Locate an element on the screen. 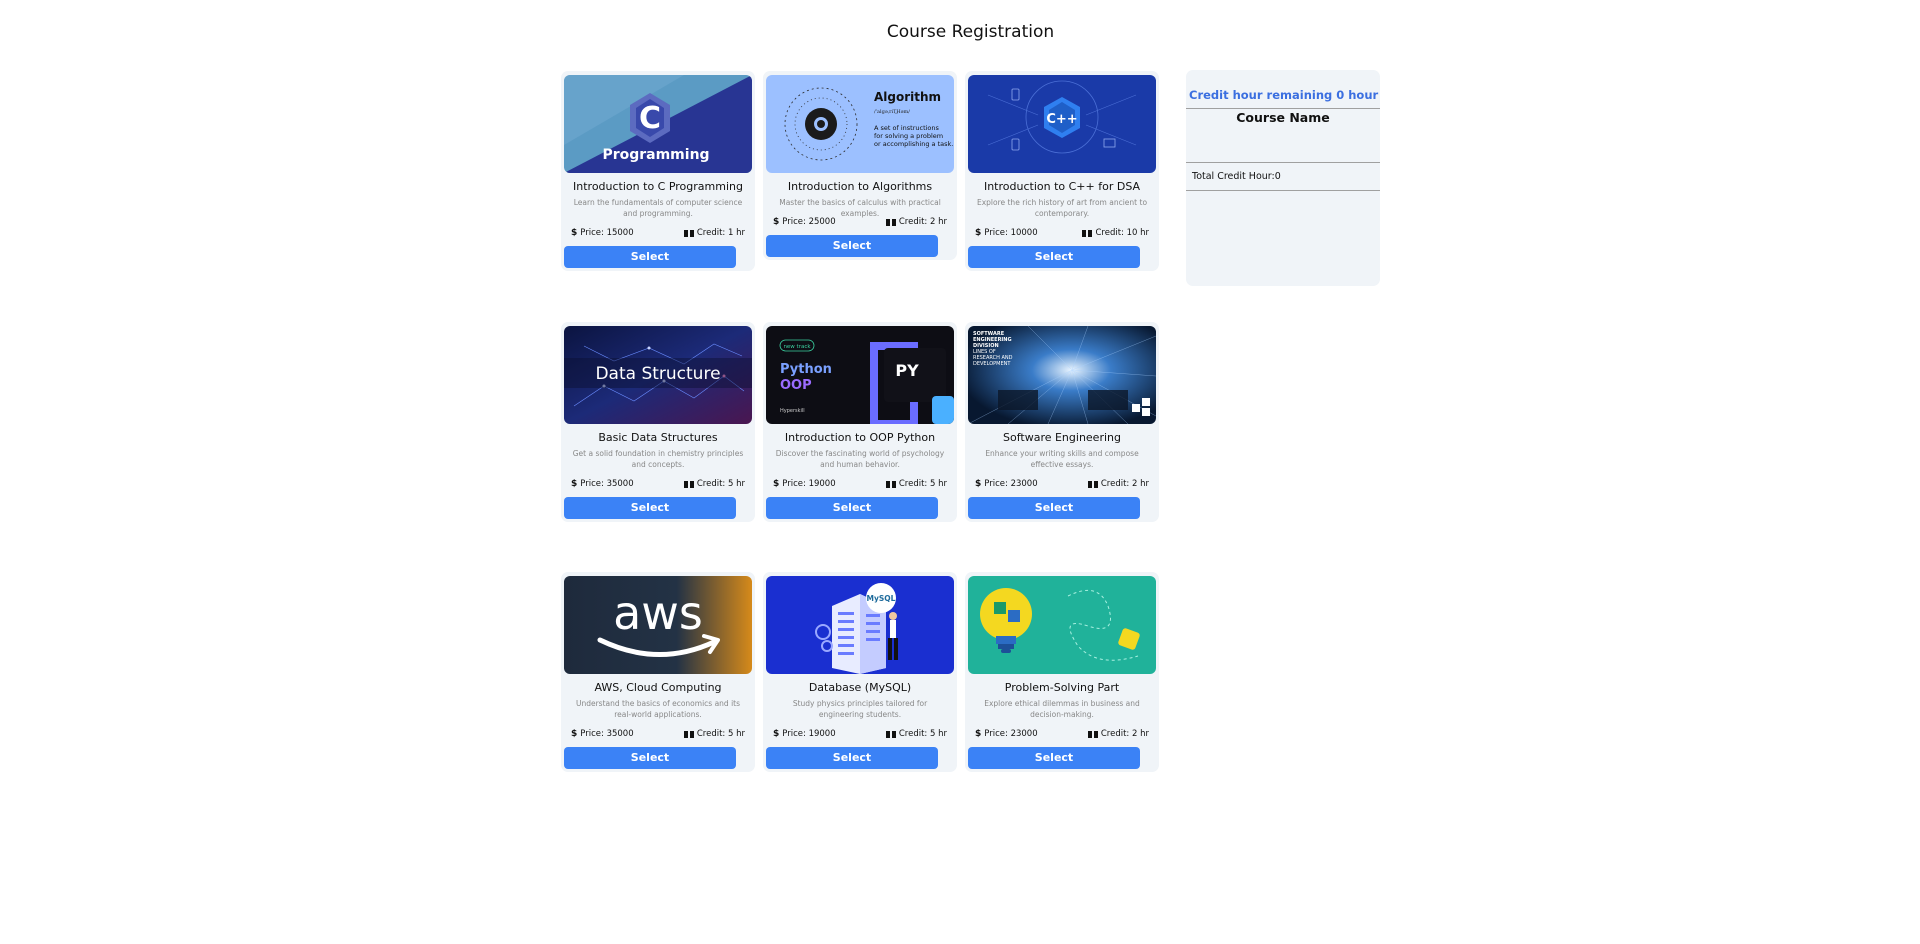  course-image-aws: aws is located at coordinates (658, 625).